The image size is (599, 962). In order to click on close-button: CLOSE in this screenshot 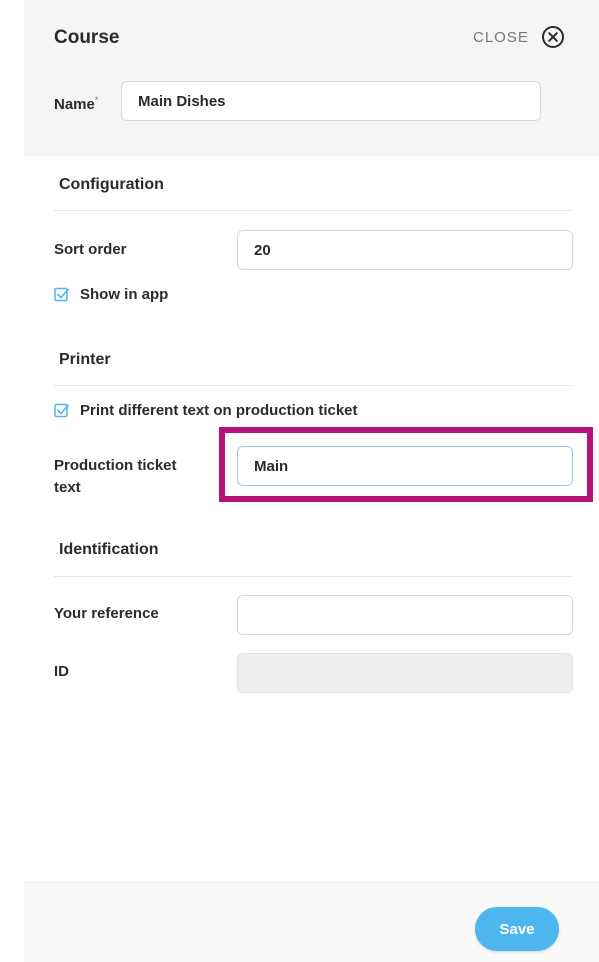, I will do `click(519, 37)`.